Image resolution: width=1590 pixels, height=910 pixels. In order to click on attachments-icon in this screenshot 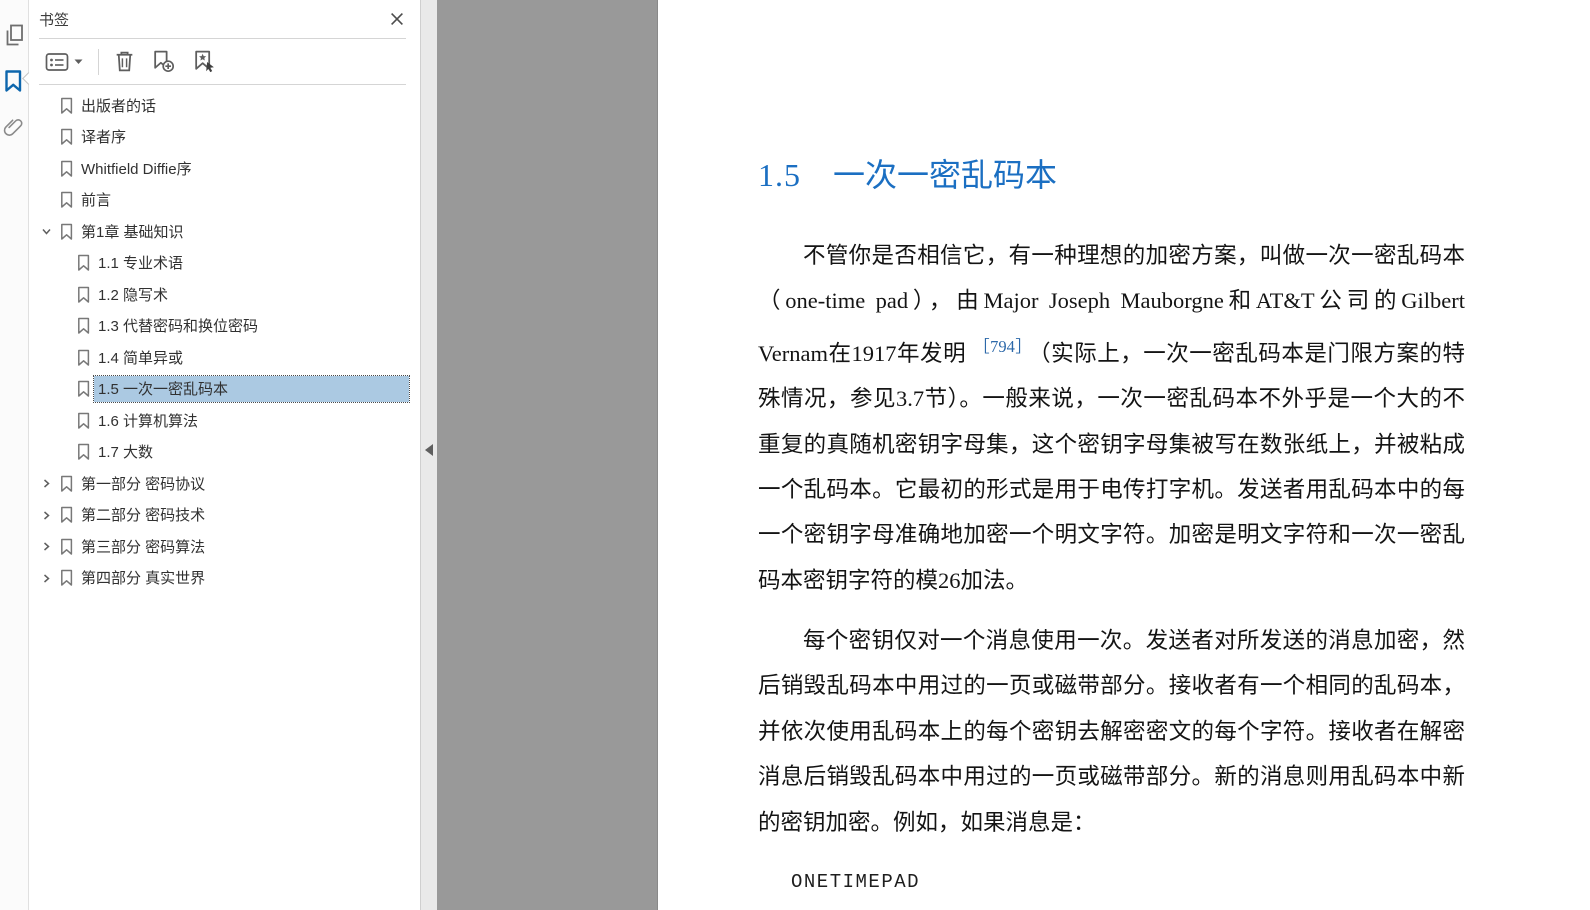, I will do `click(14, 127)`.